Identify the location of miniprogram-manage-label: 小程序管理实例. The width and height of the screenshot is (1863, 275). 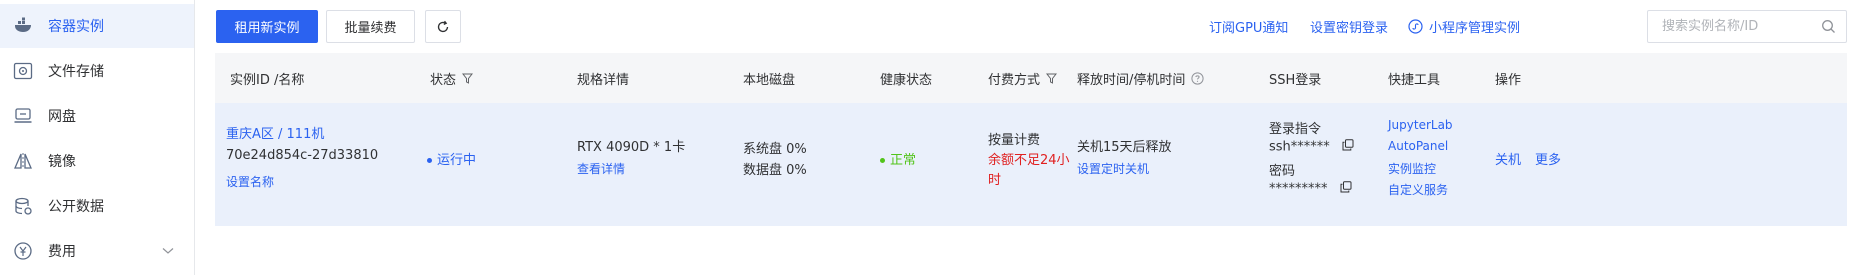
(1475, 28).